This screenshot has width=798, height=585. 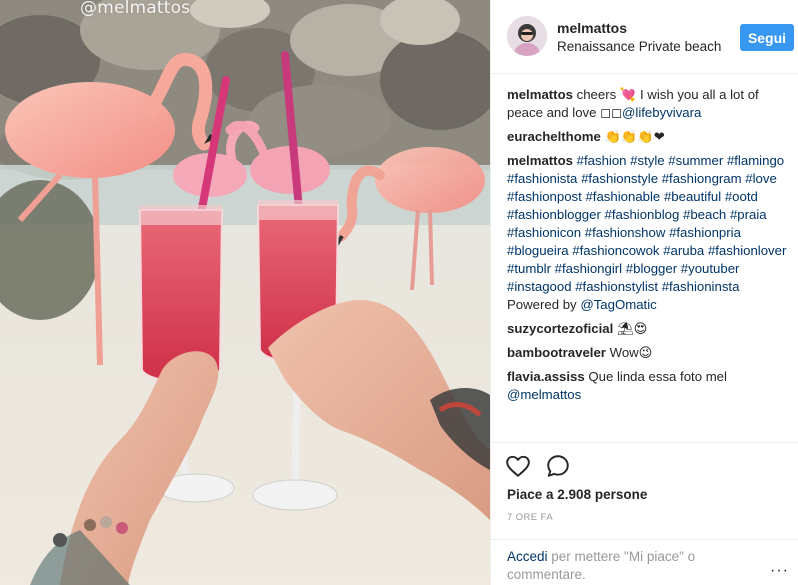 I want to click on comment-tag-link: #fashion, so click(x=602, y=160).